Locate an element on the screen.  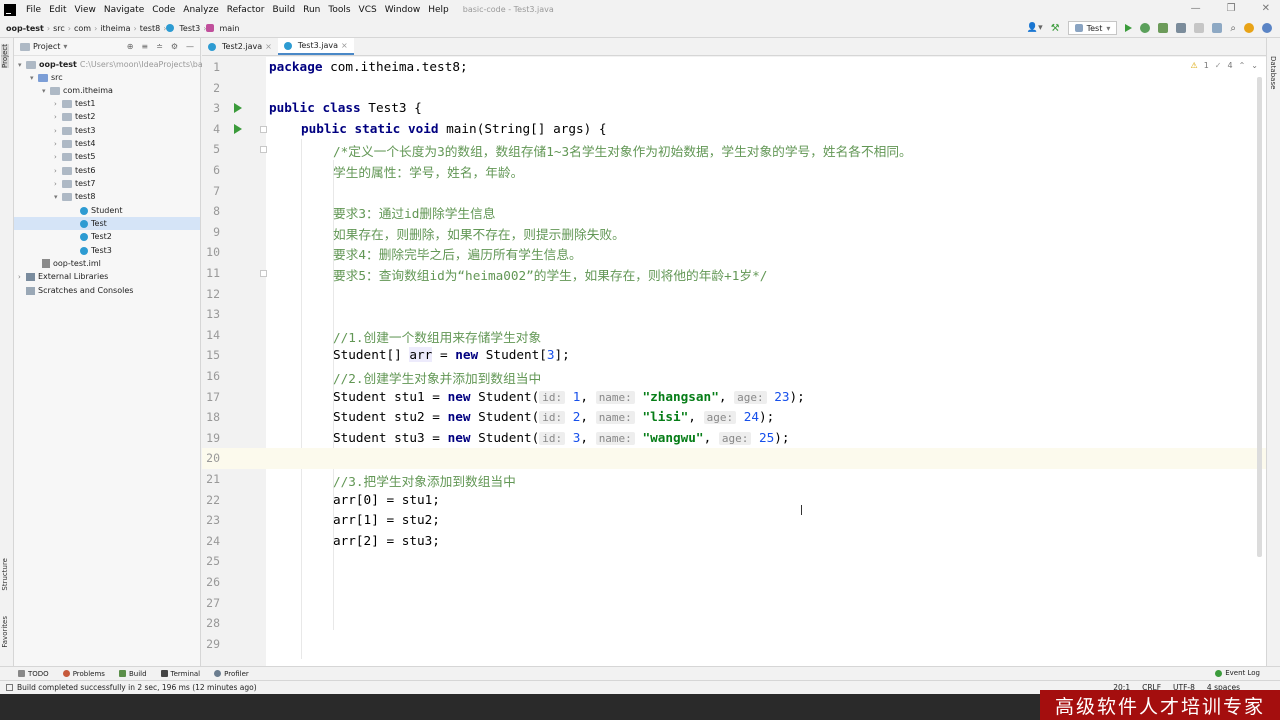
tree-class-selected: Test is located at coordinates (107, 223).